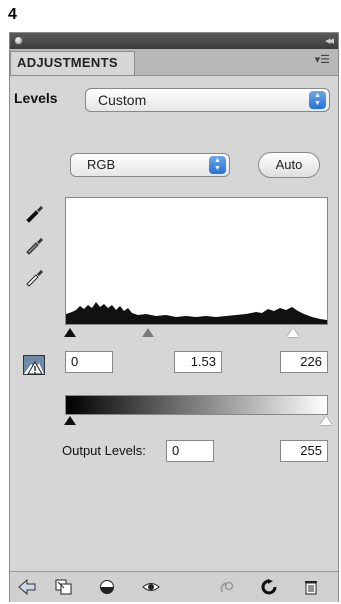 The height and width of the screenshot is (604, 341). What do you see at coordinates (12, 14) in the screenshot?
I see `figure-number: 4` at bounding box center [12, 14].